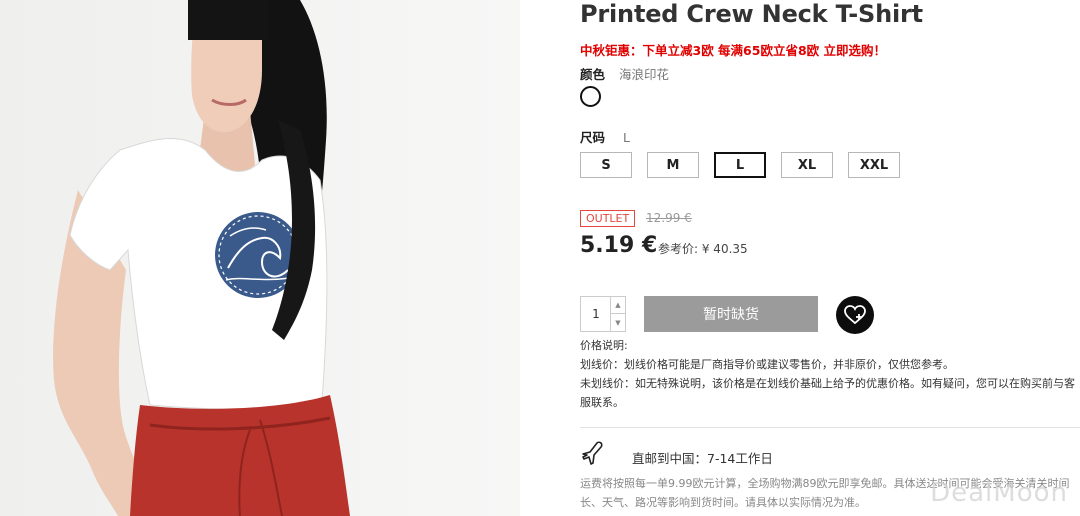 This screenshot has width=1080, height=516. Describe the element at coordinates (593, 137) in the screenshot. I see `size-label: 尺码` at that location.